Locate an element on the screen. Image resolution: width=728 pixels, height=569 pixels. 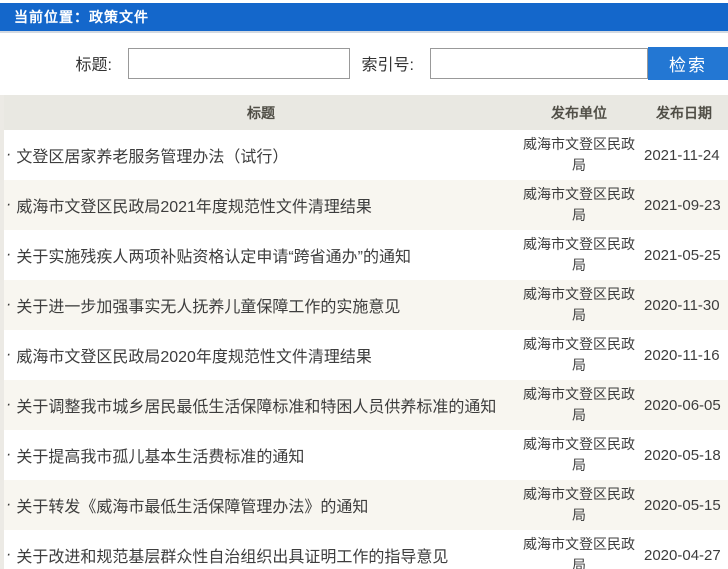
header-title: 标题 is located at coordinates (261, 112).